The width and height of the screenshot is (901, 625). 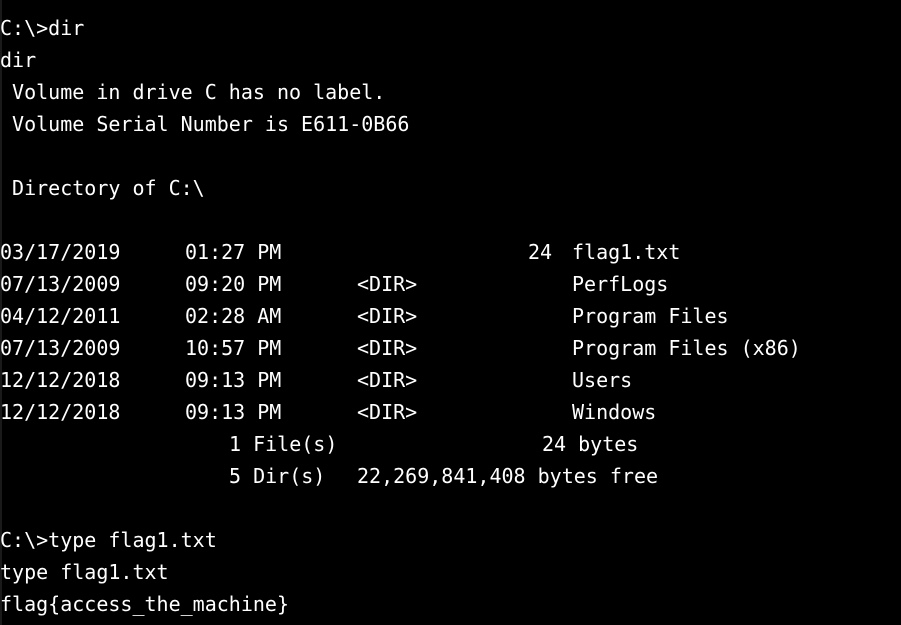 What do you see at coordinates (450, 316) in the screenshot?
I see `listing-row: 04/12/2011 02:28 AM <DIR> Program Files` at bounding box center [450, 316].